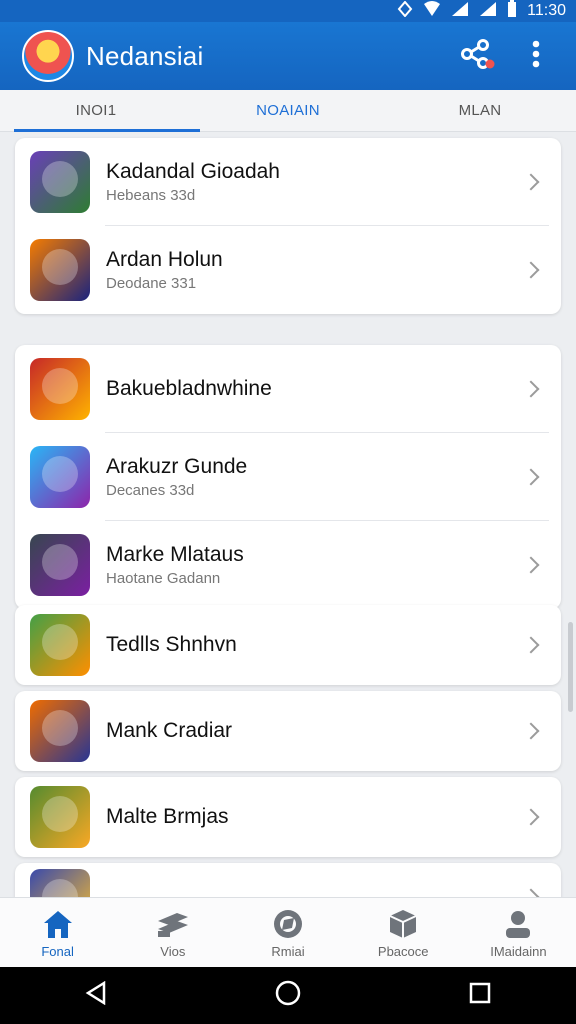 This screenshot has height=1024, width=576. I want to click on nav-item-home: Fonal, so click(57, 932).